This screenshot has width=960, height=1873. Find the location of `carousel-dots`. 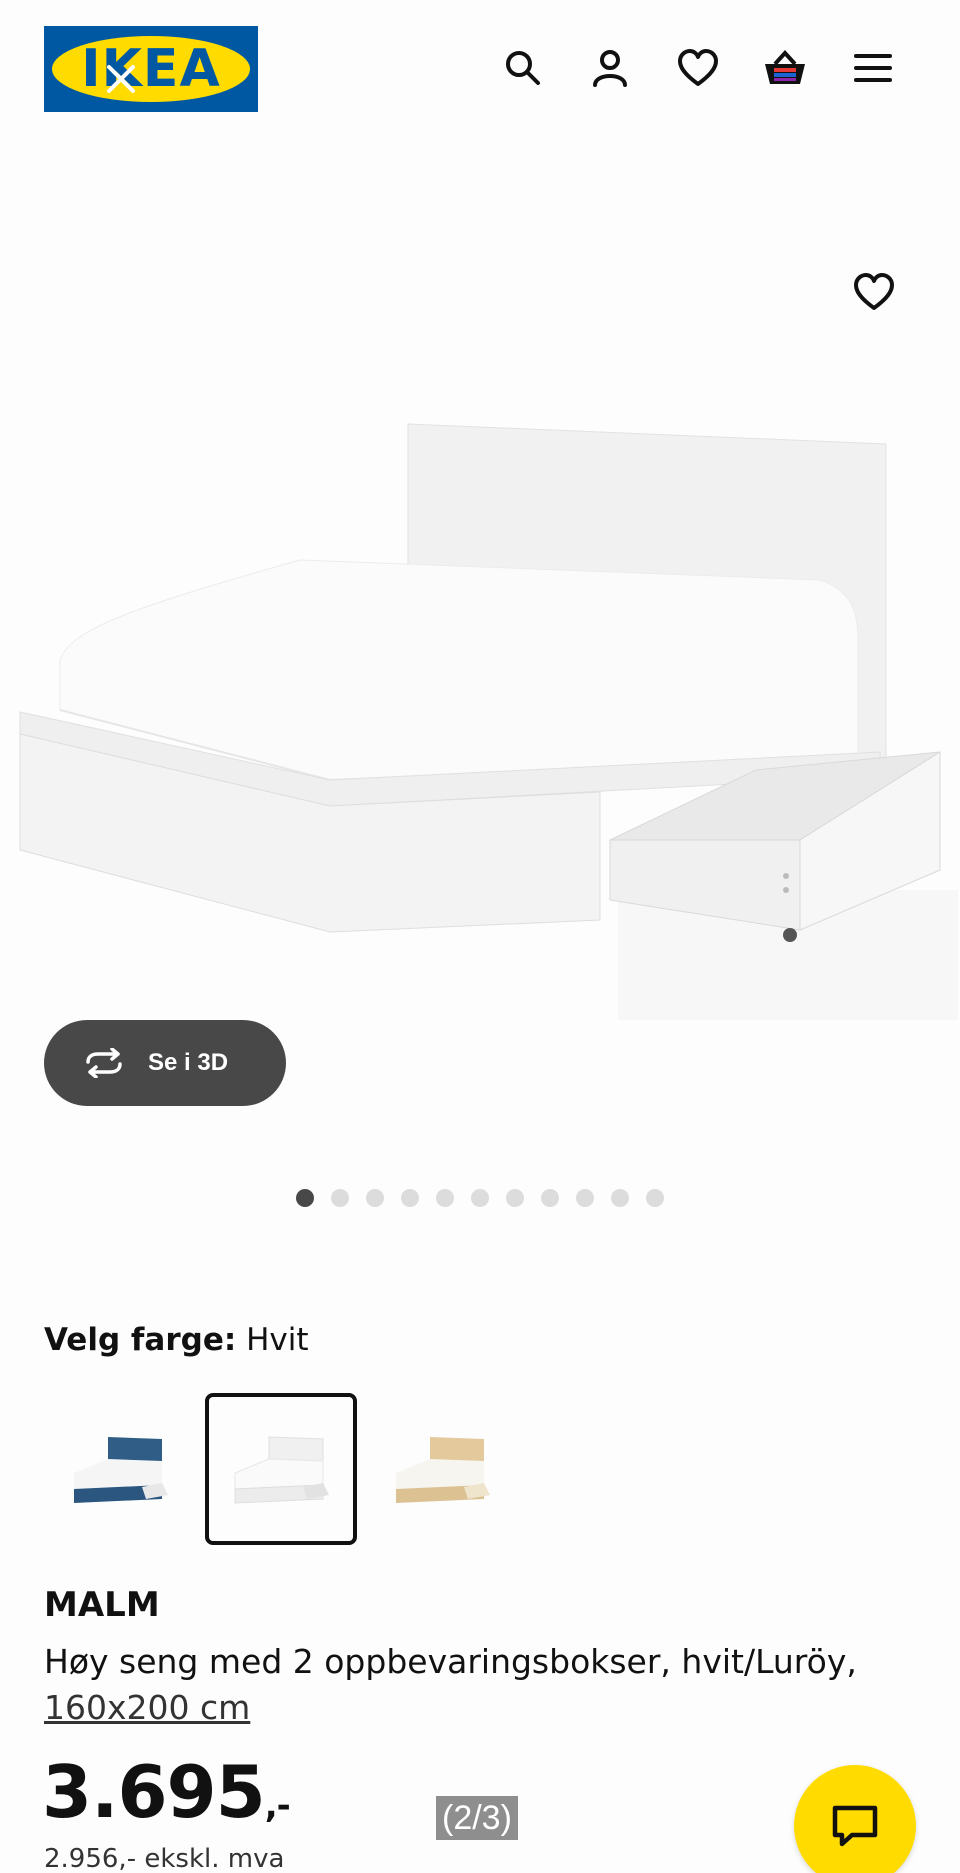

carousel-dots is located at coordinates (480, 1198).